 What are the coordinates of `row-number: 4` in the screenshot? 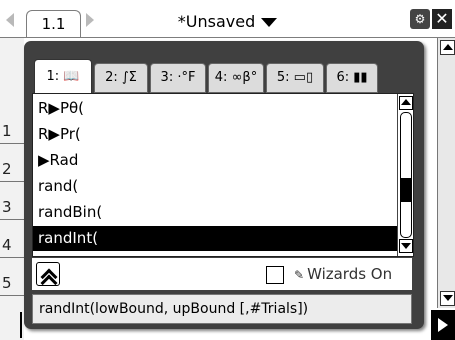 It's located at (7, 245).